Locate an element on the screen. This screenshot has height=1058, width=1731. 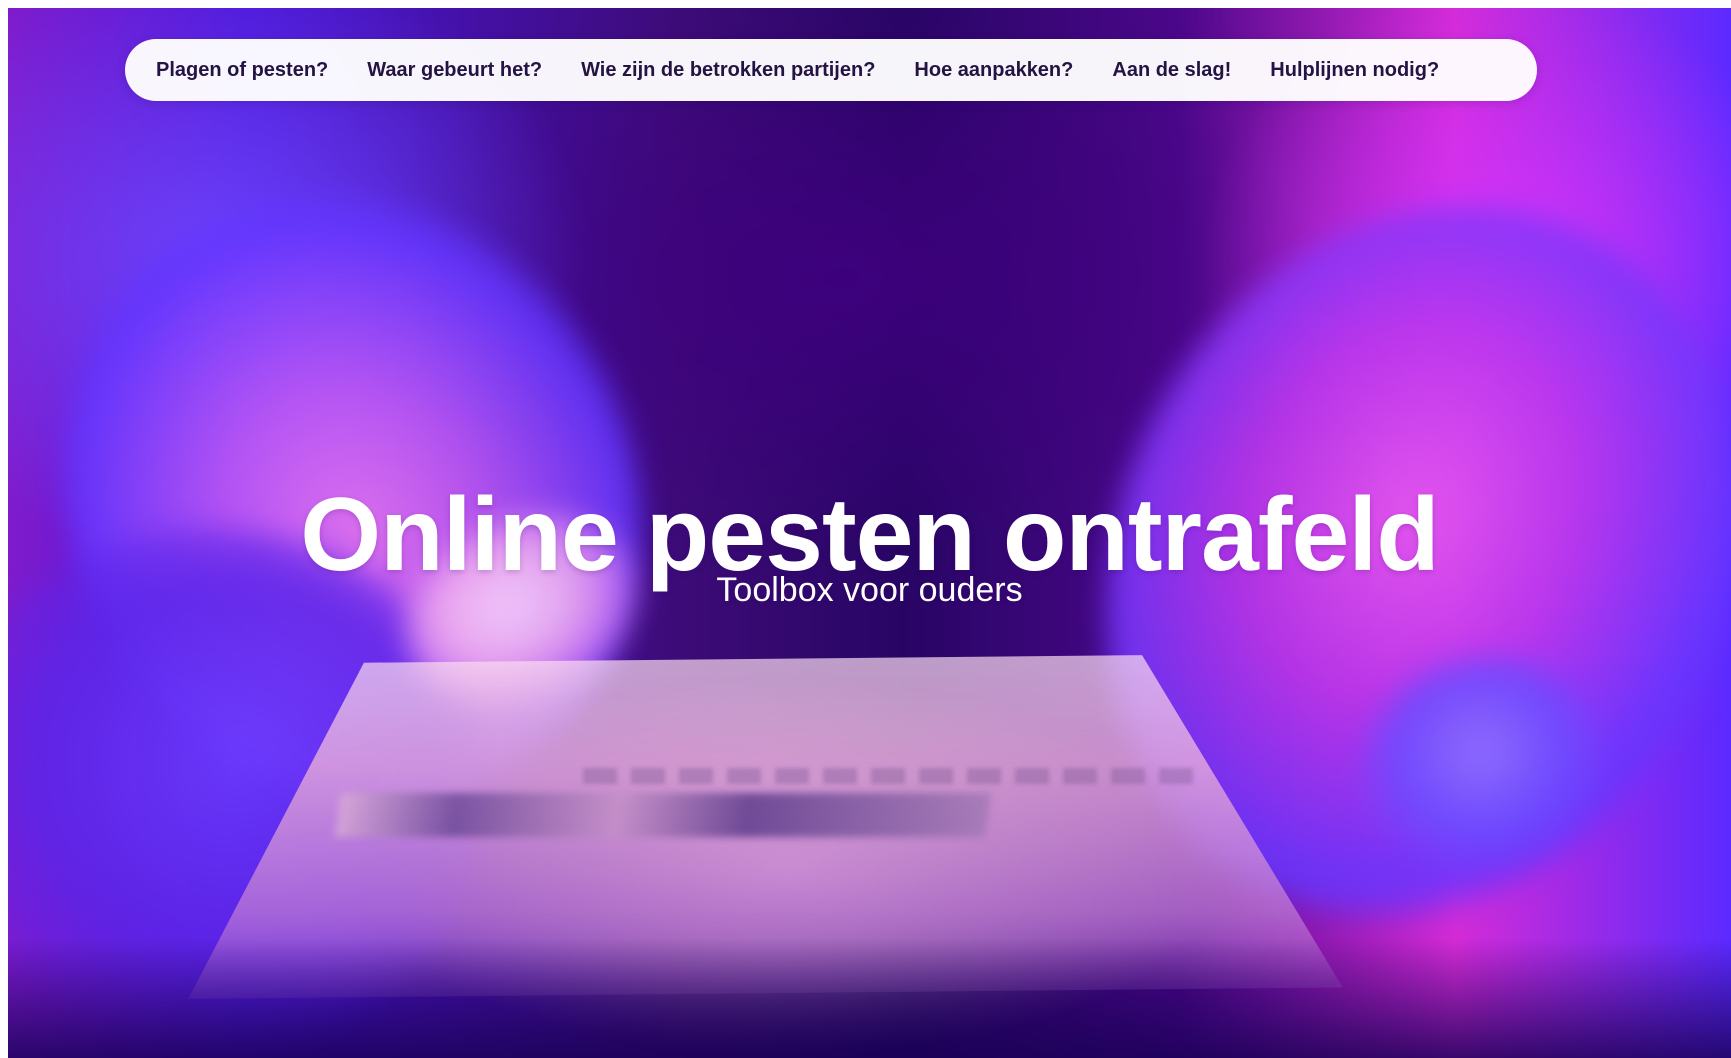
nav-link-waar-gebeurt-het: Waar gebeurt het? is located at coordinates (454, 70).